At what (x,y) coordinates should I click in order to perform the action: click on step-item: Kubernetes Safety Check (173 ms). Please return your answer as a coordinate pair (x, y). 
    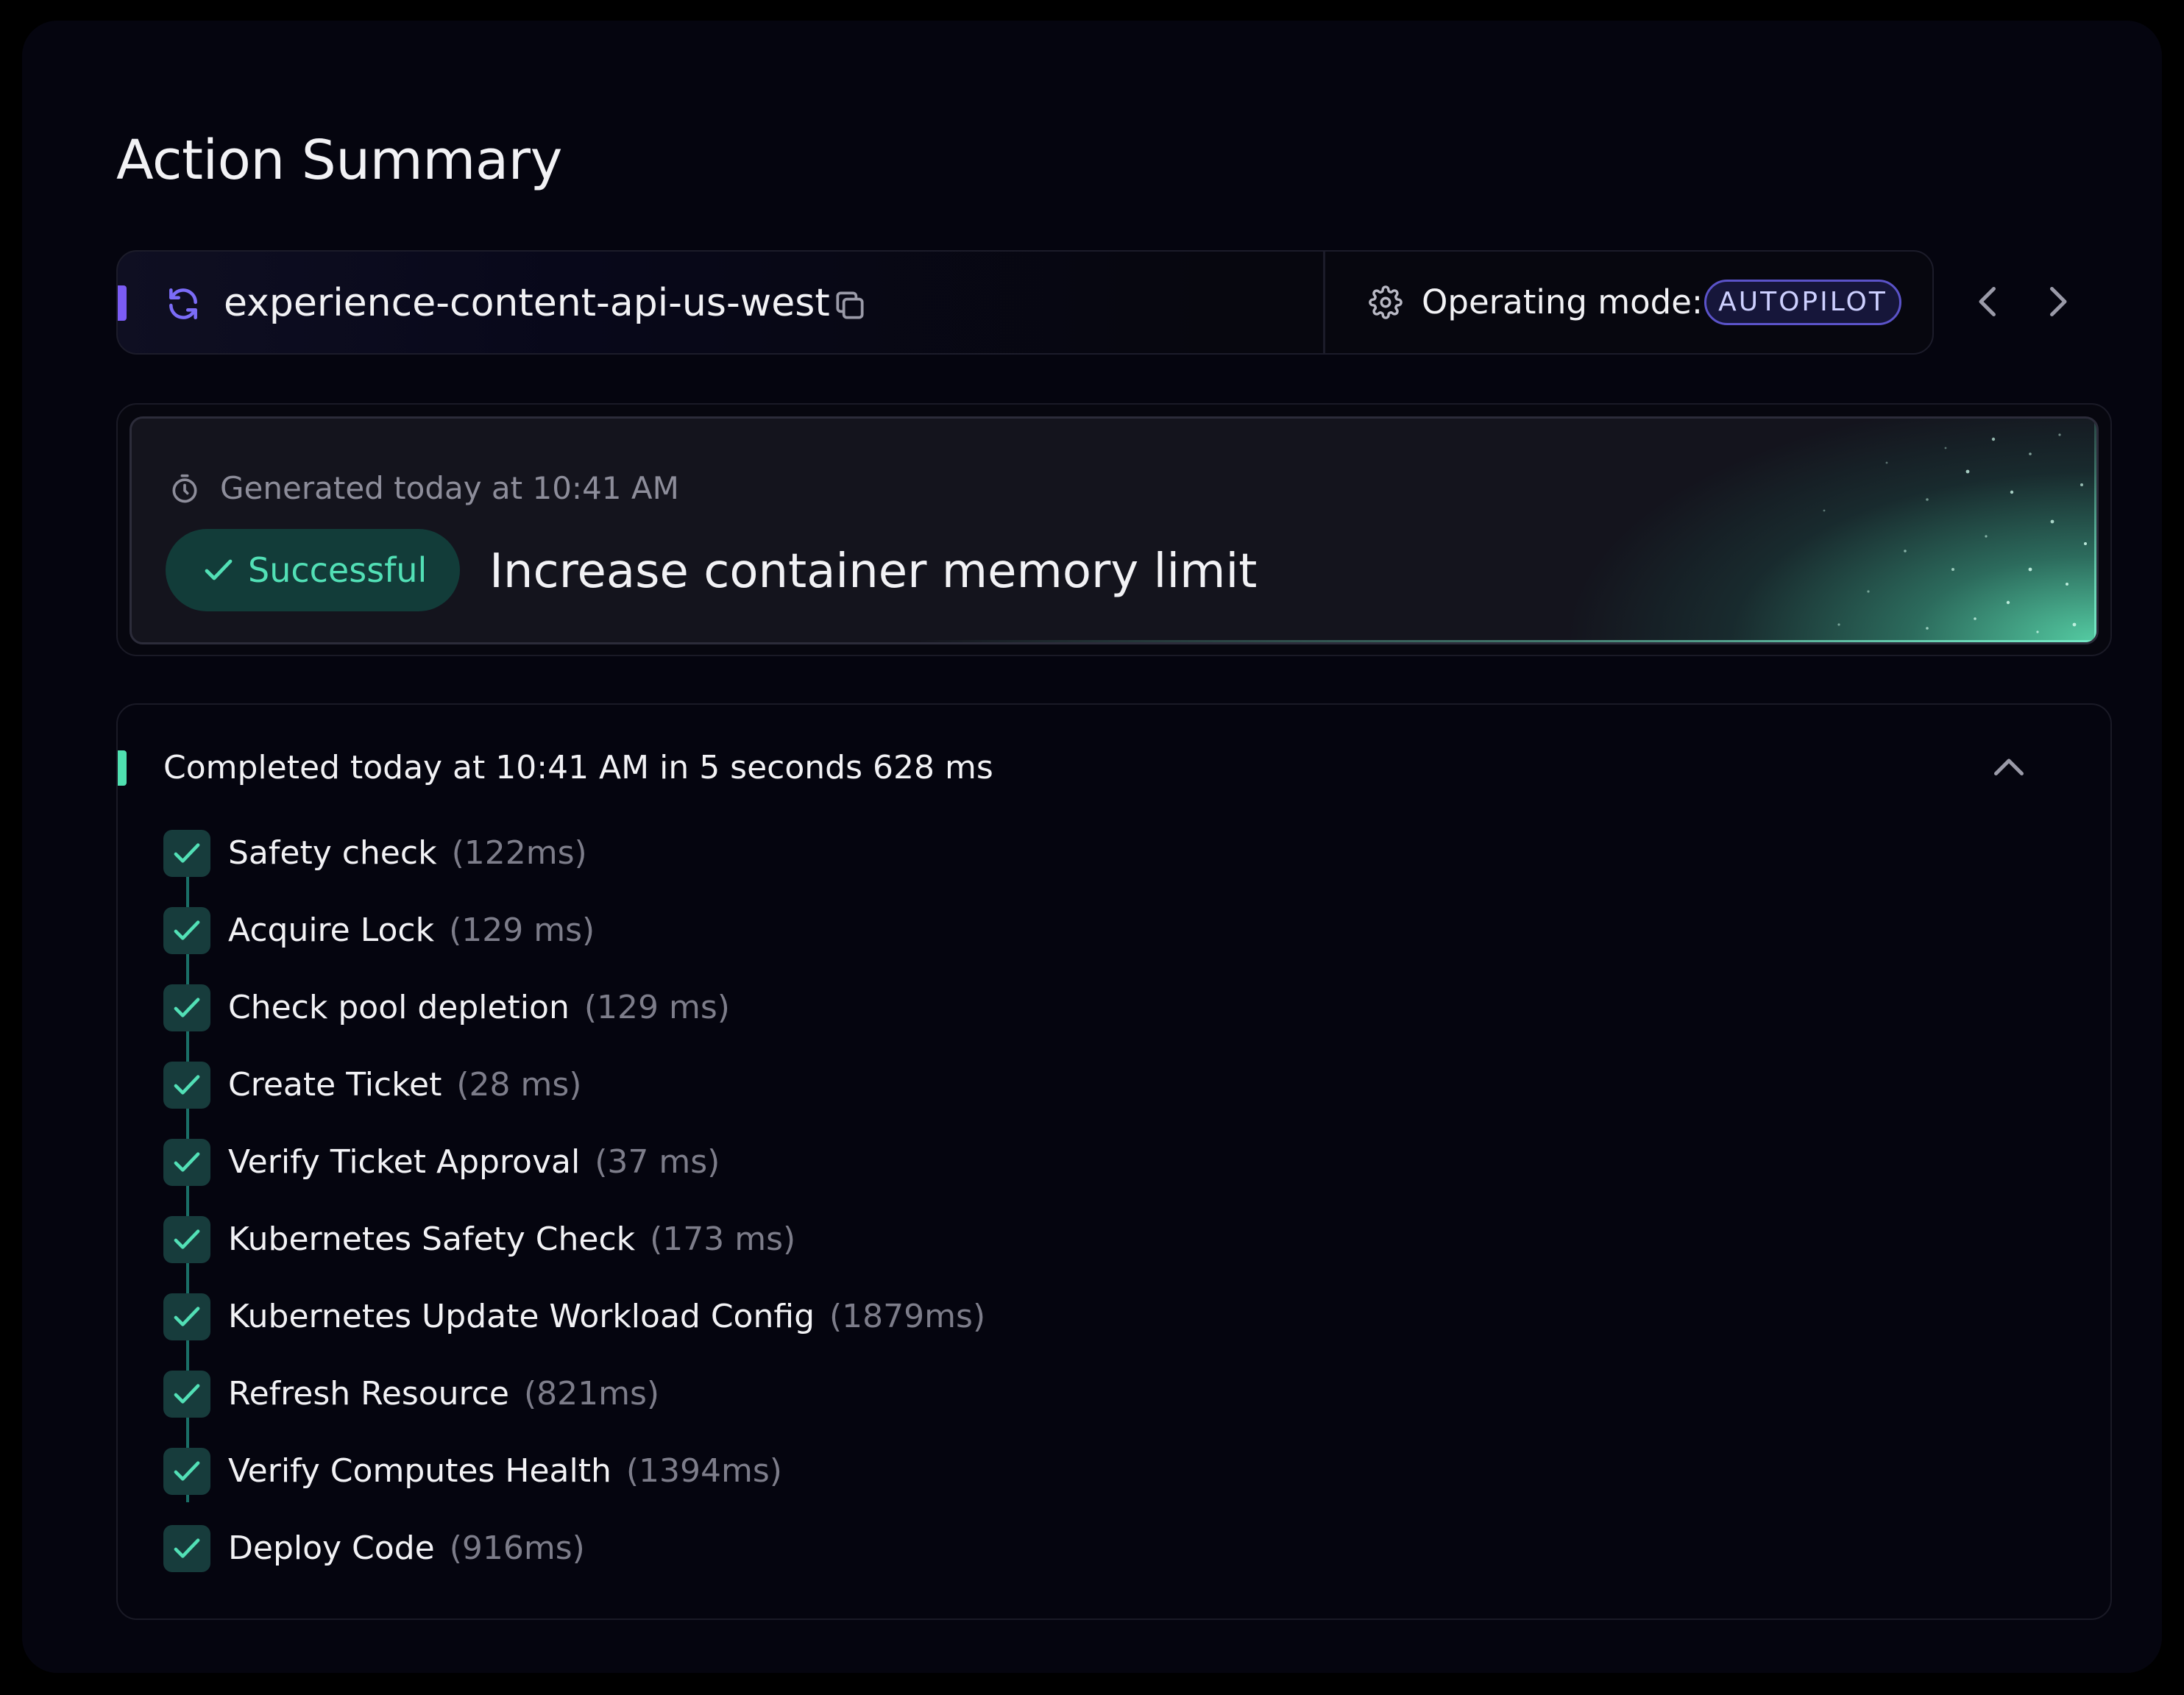
    Looking at the image, I should click on (574, 1254).